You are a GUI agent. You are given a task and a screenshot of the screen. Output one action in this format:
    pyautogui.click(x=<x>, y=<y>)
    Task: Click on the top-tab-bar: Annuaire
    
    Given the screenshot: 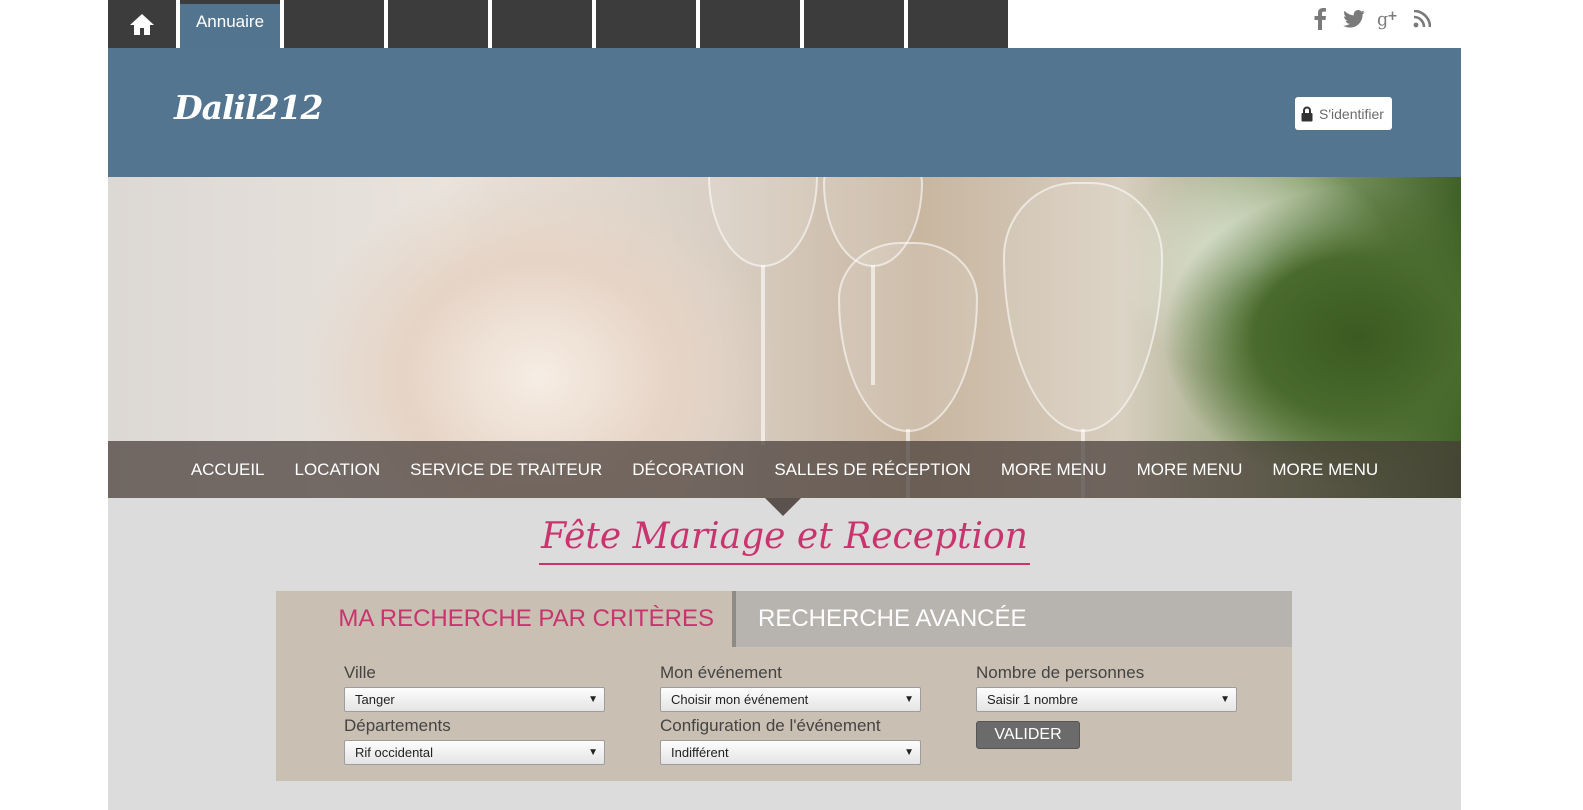 What is the action you would take?
    pyautogui.click(x=558, y=24)
    